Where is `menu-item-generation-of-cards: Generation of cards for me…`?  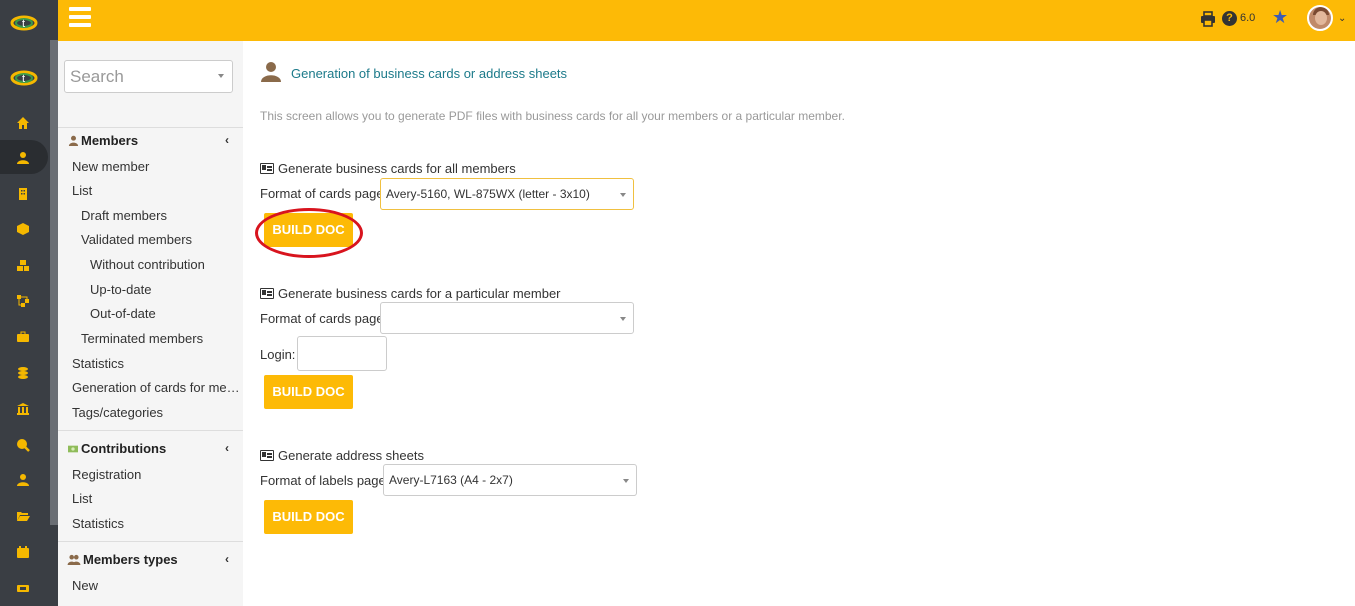 menu-item-generation-of-cards: Generation of cards for me… is located at coordinates (156, 387).